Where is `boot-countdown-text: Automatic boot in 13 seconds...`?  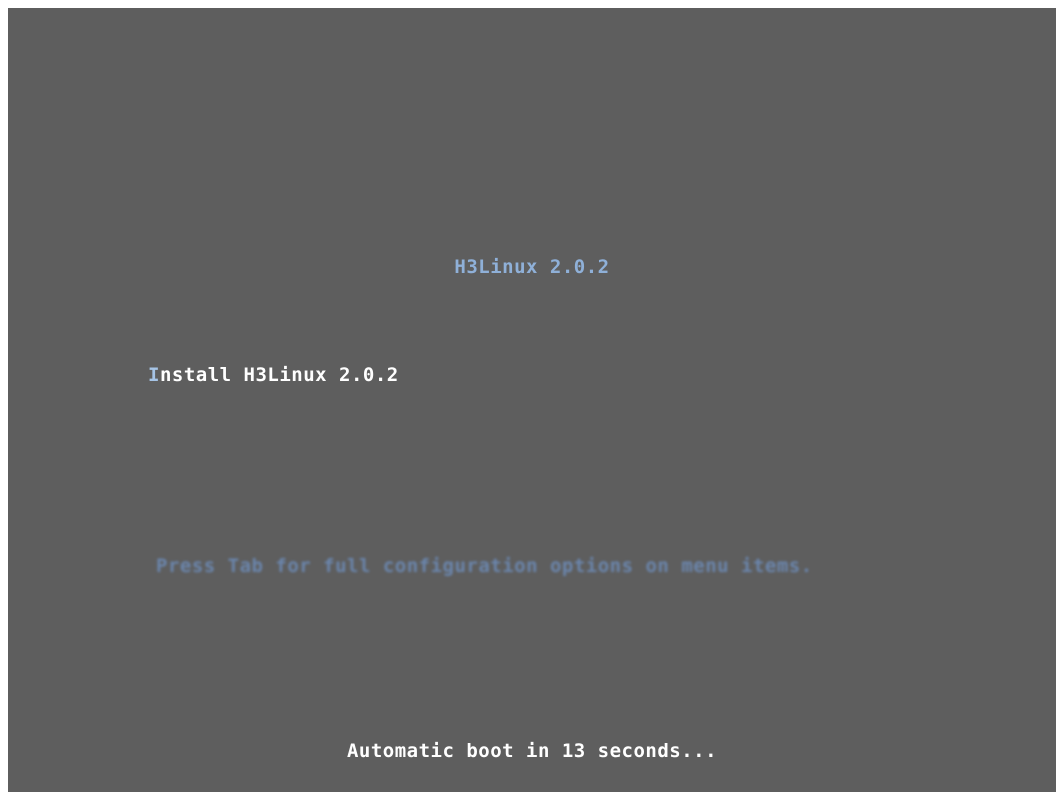 boot-countdown-text: Automatic boot in 13 seconds... is located at coordinates (532, 751).